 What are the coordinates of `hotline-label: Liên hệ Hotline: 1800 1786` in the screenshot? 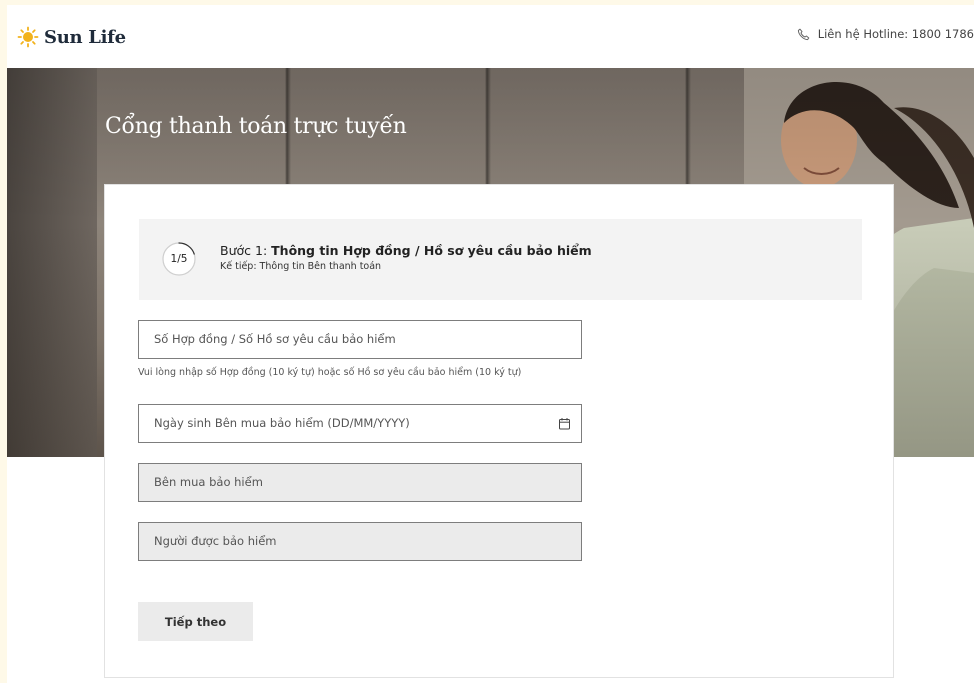 It's located at (895, 34).